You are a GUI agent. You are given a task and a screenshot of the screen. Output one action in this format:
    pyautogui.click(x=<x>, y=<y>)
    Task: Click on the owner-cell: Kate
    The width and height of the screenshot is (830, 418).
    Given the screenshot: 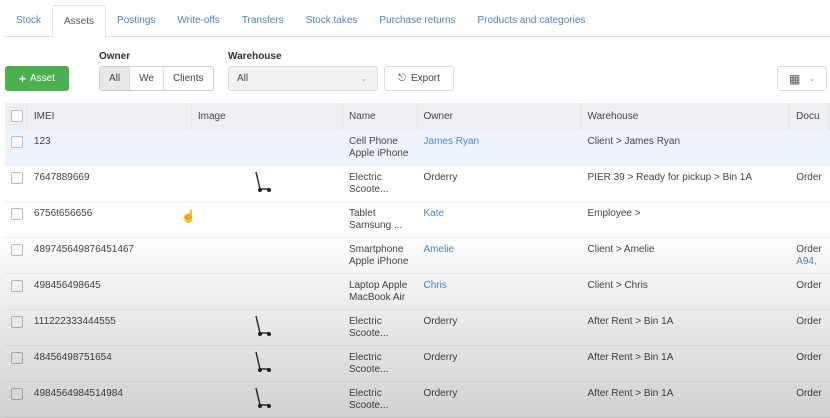 What is the action you would take?
    pyautogui.click(x=500, y=219)
    